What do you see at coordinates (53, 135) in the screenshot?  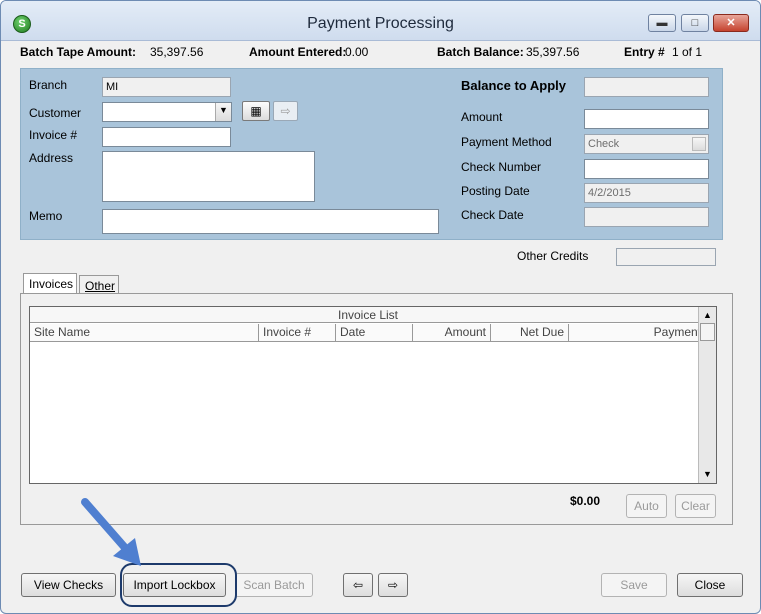 I see `invoice-label: Invoice #` at bounding box center [53, 135].